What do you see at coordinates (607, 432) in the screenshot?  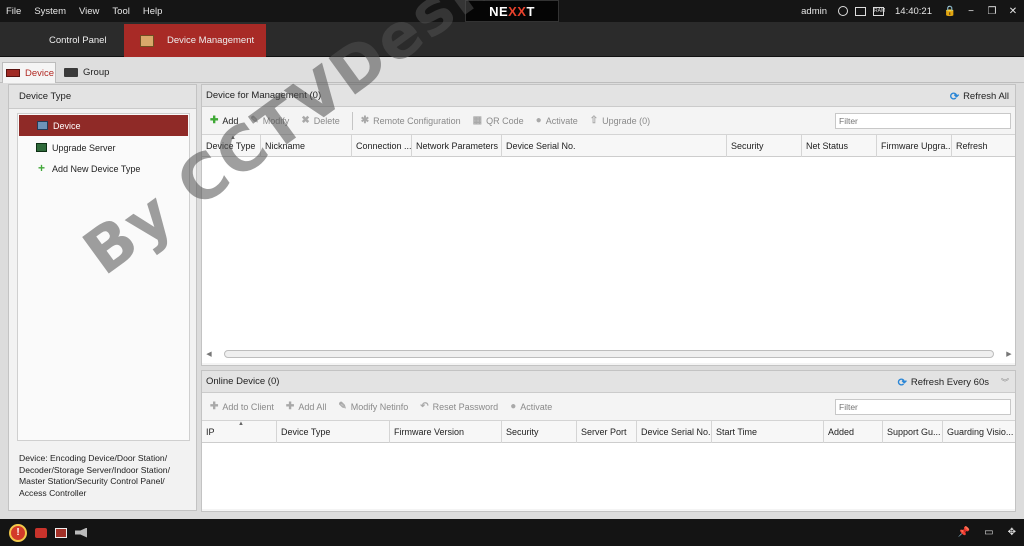 I see `column-server-port: Server Port` at bounding box center [607, 432].